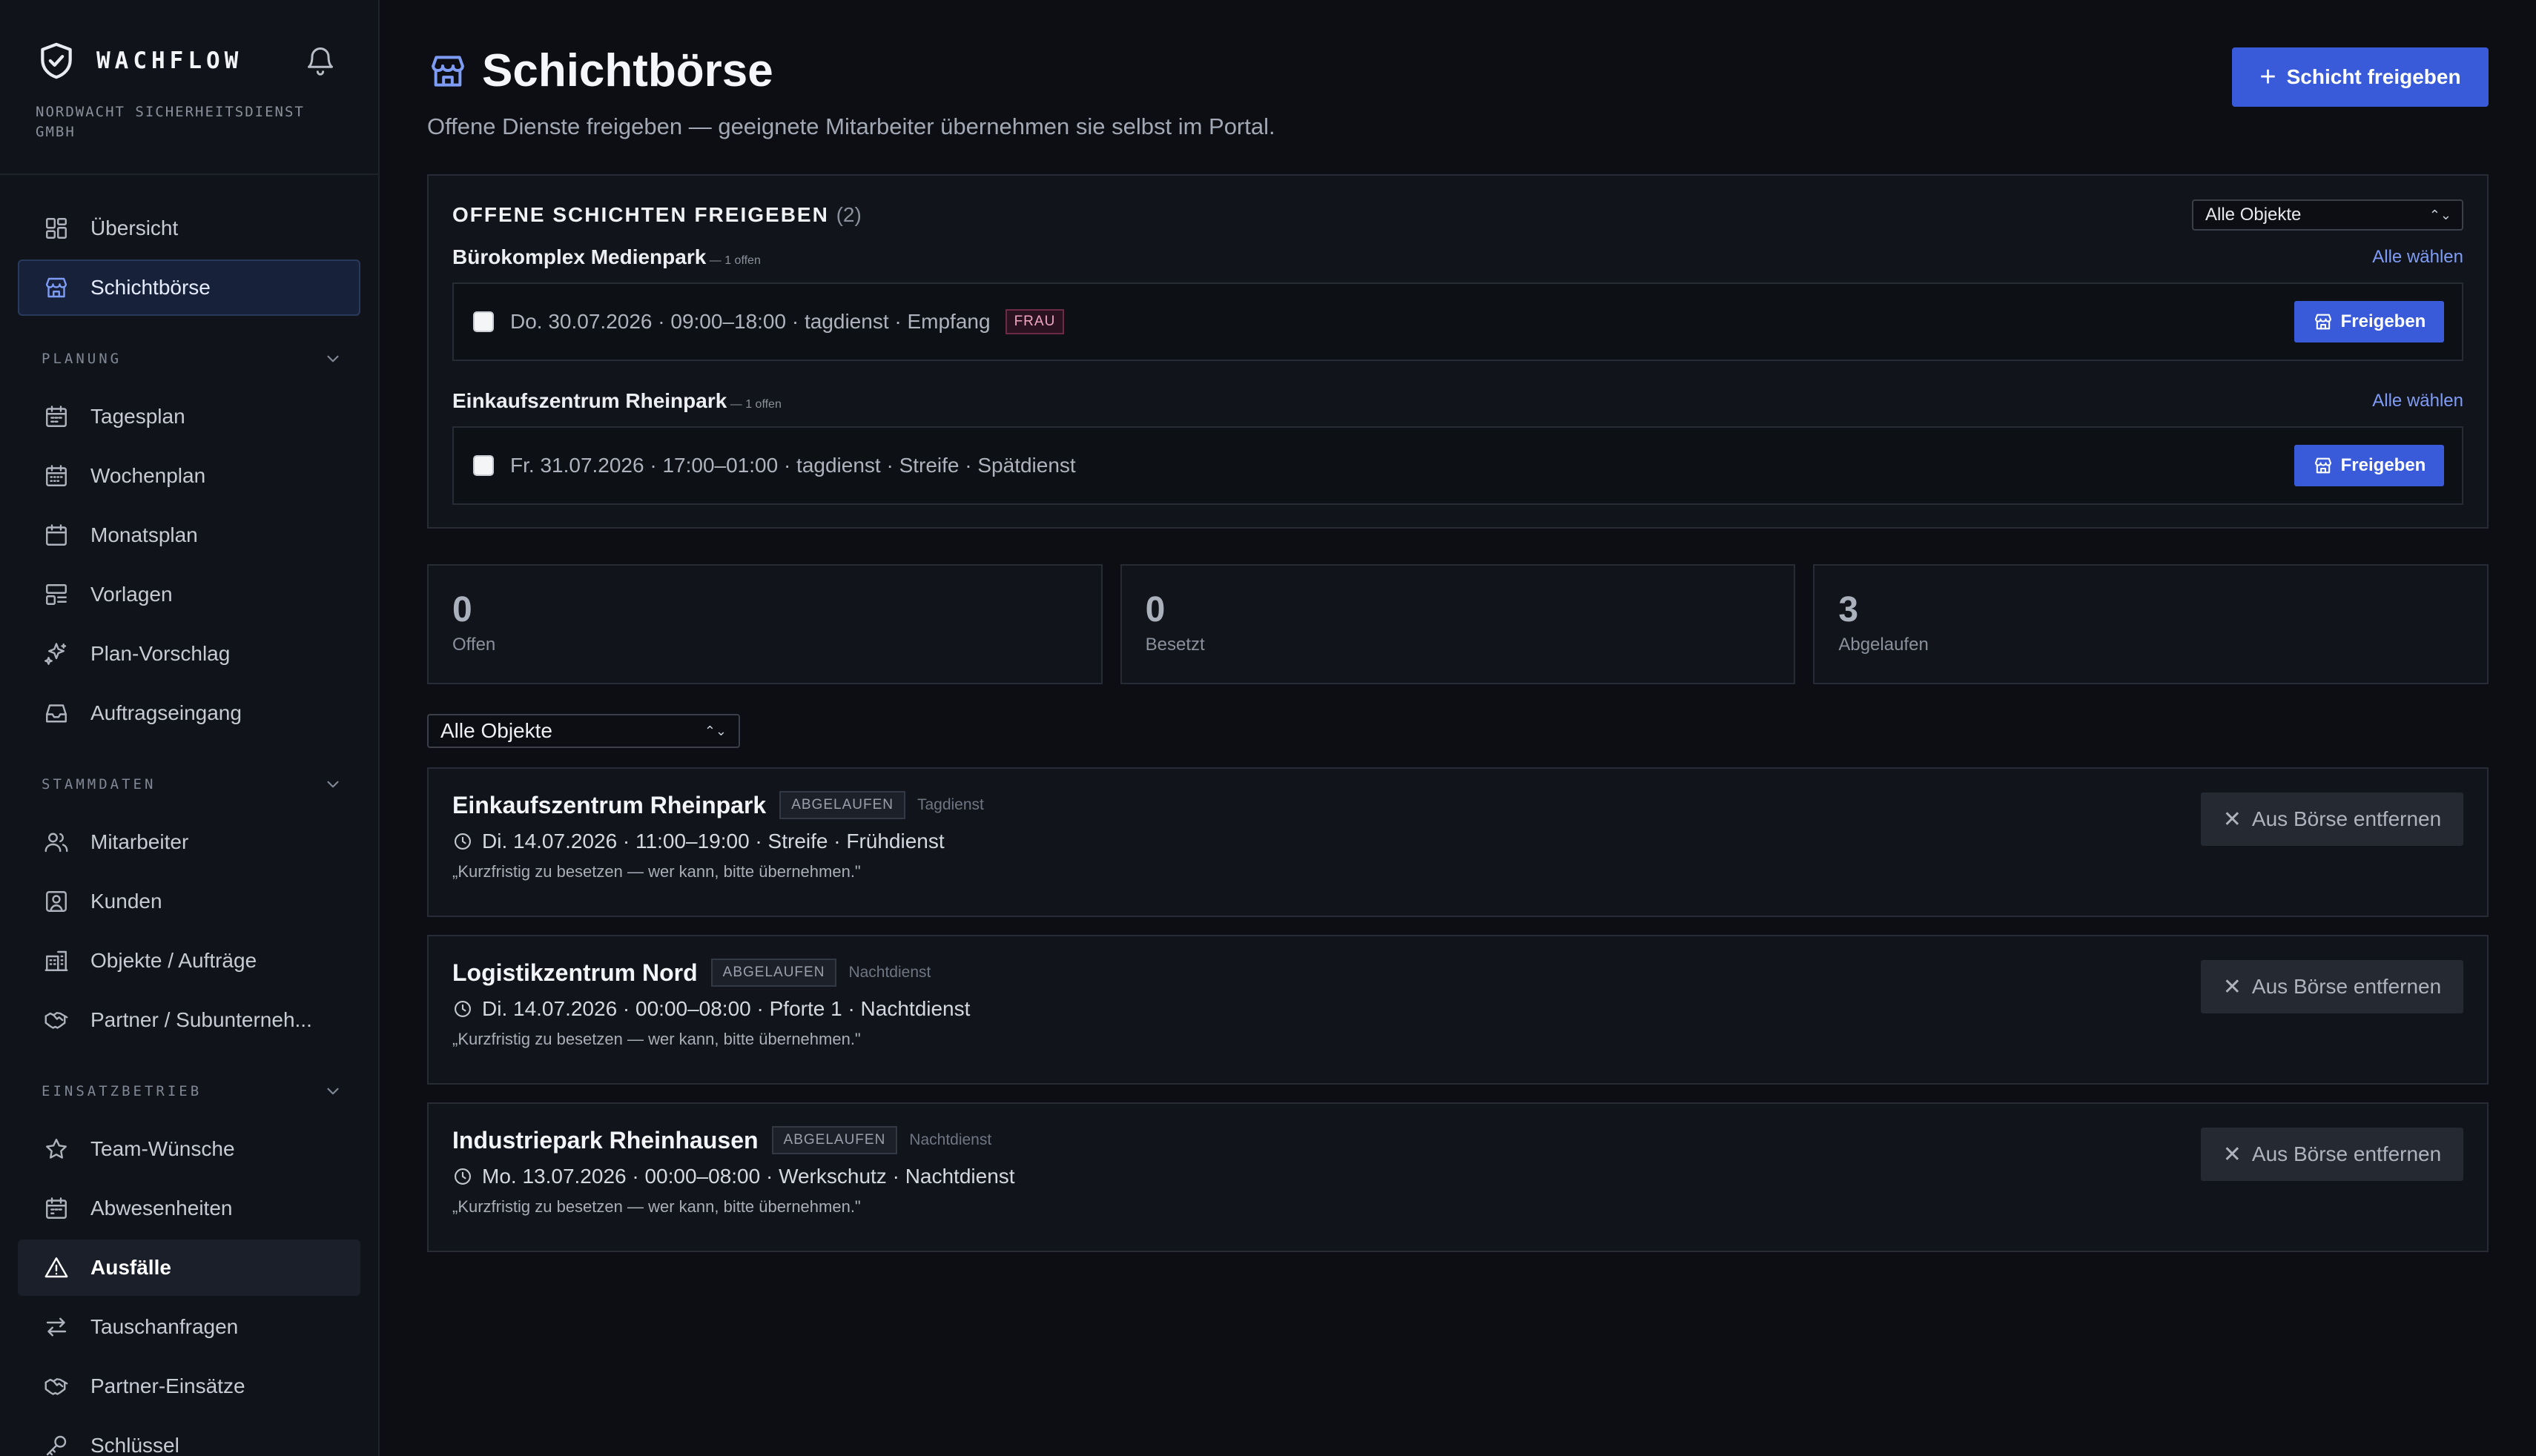 This screenshot has width=2536, height=1456. I want to click on sidebar-item-label: Wochenplan, so click(148, 476).